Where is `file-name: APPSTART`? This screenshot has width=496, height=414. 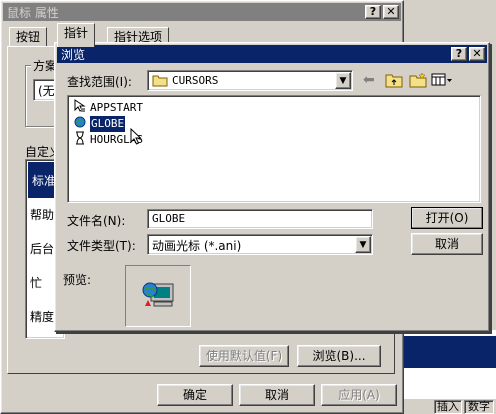 file-name: APPSTART is located at coordinates (116, 107).